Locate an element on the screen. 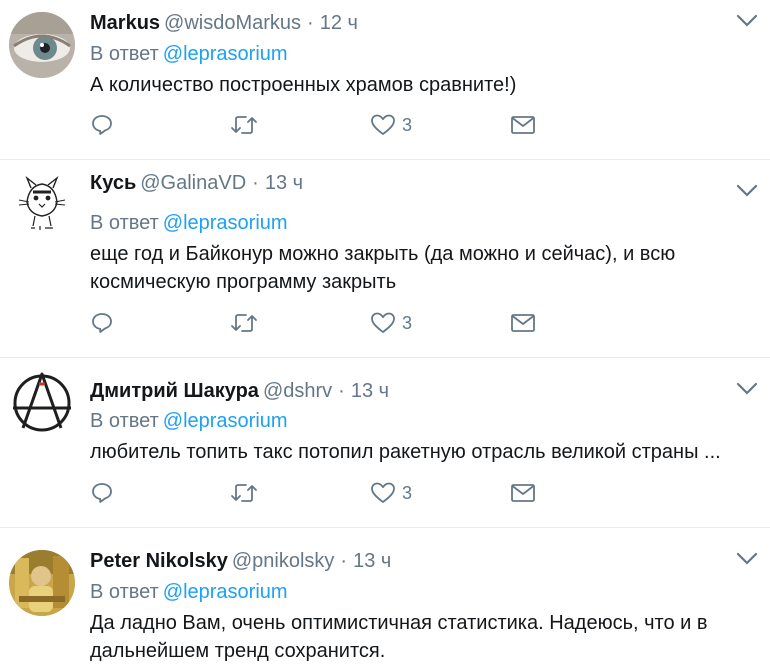 This screenshot has width=770, height=664. tweet-header: Peter Nikolsky @pnikolsky · 13 ч is located at coordinates (240, 561).